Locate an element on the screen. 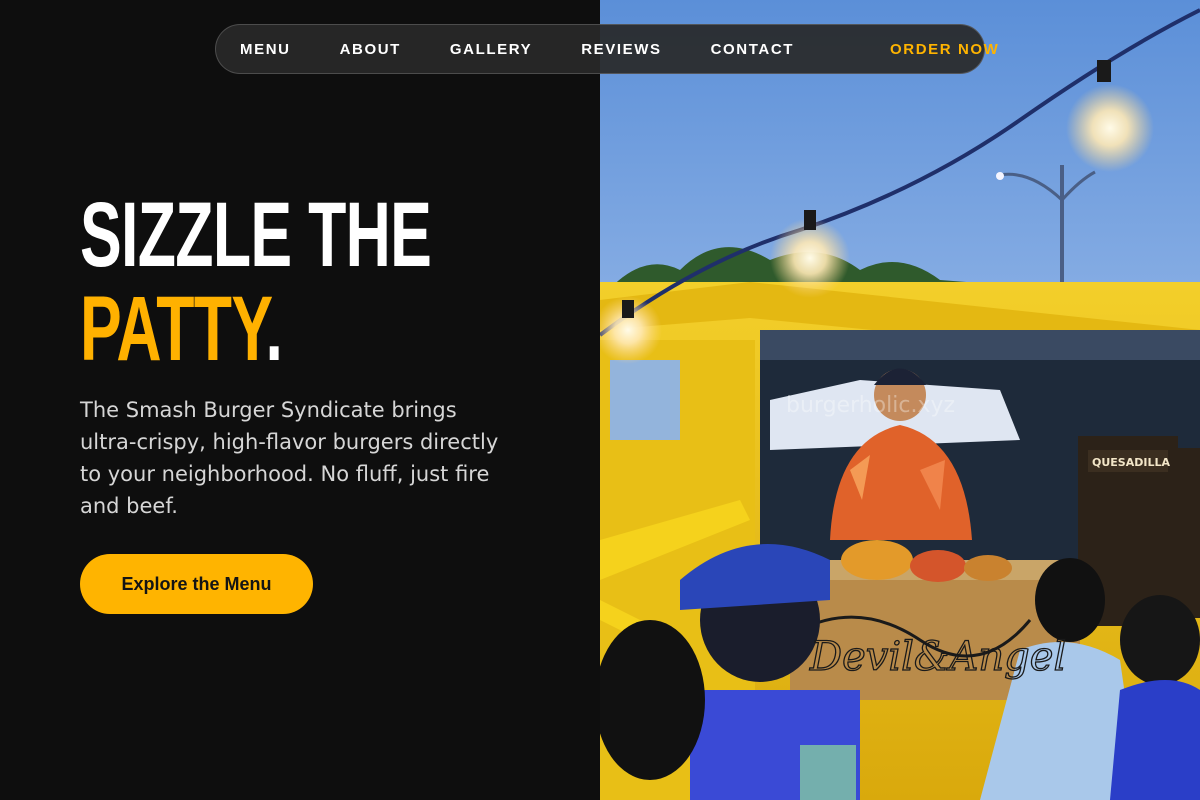 The image size is (1200, 800). headline-period: . is located at coordinates (274, 329).